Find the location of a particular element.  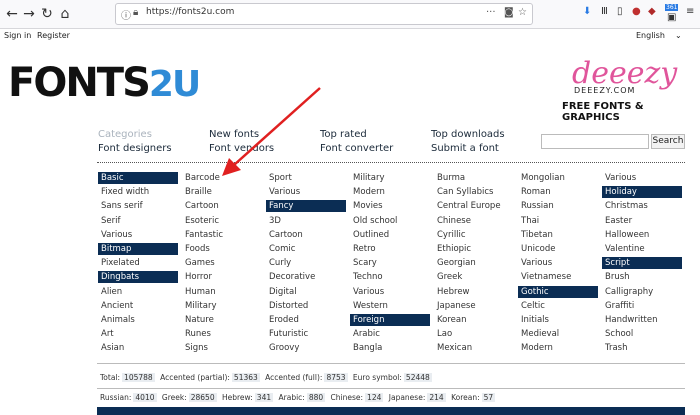

category-link: Valentine is located at coordinates (642, 249).